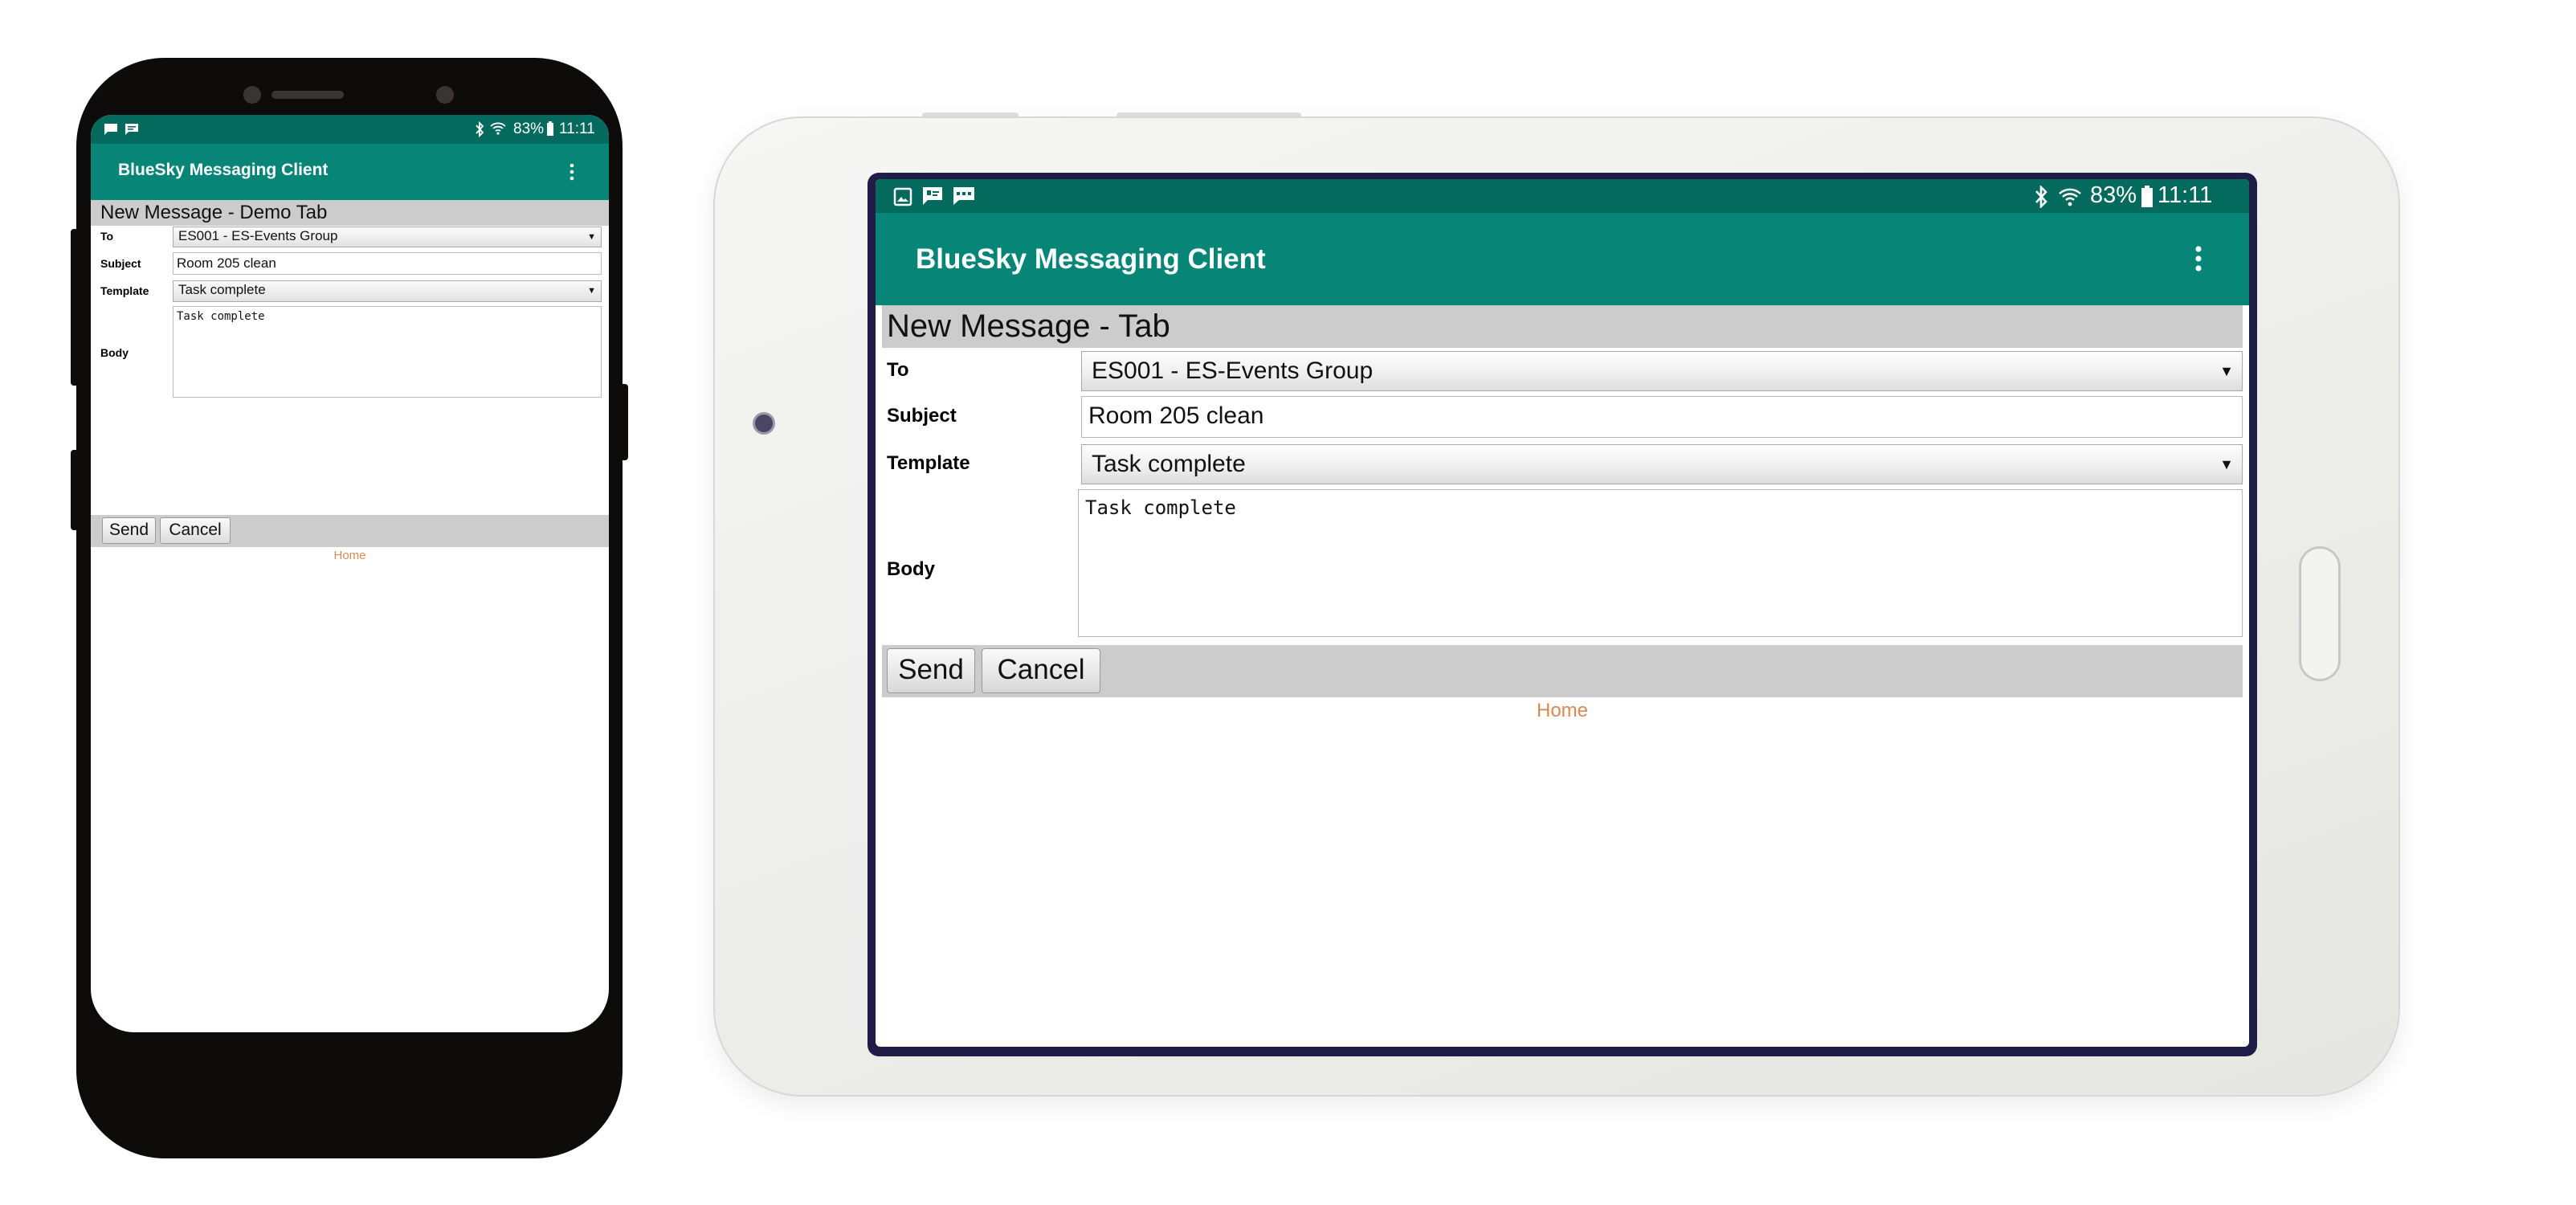  I want to click on phone-app-bar: BlueSky Messaging Client, so click(350, 172).